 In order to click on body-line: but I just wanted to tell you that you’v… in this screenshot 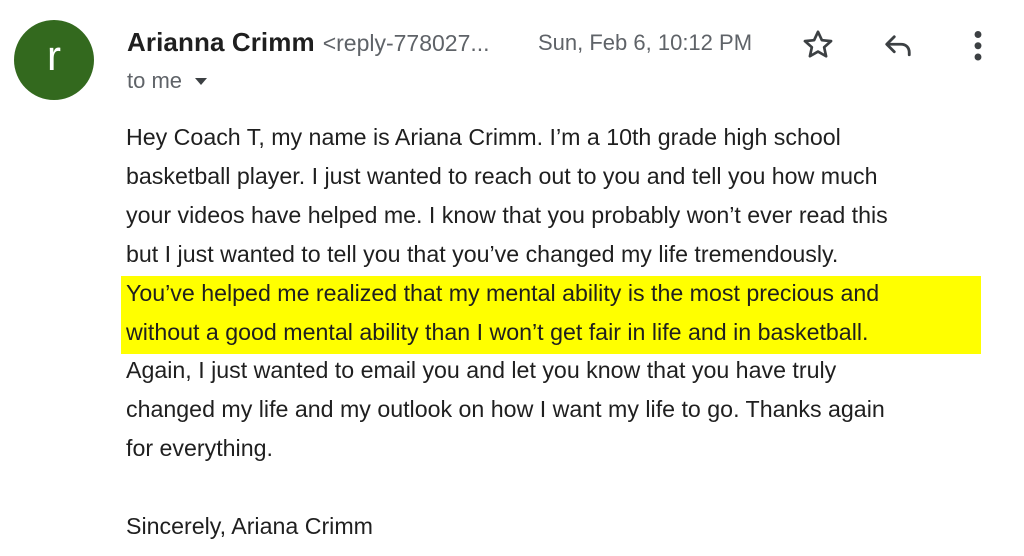, I will do `click(482, 253)`.